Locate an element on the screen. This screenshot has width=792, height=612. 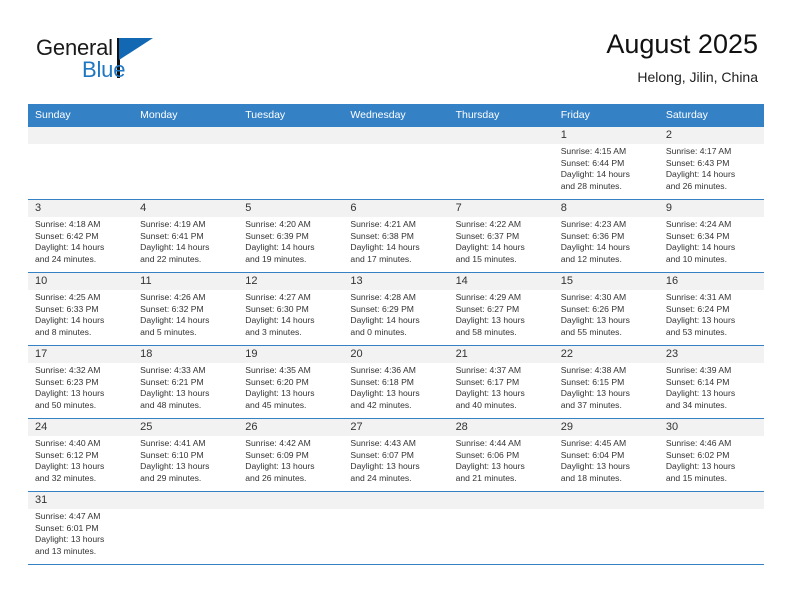
sunrise-time: Sunrise: 4:37 AM is located at coordinates (488, 370).